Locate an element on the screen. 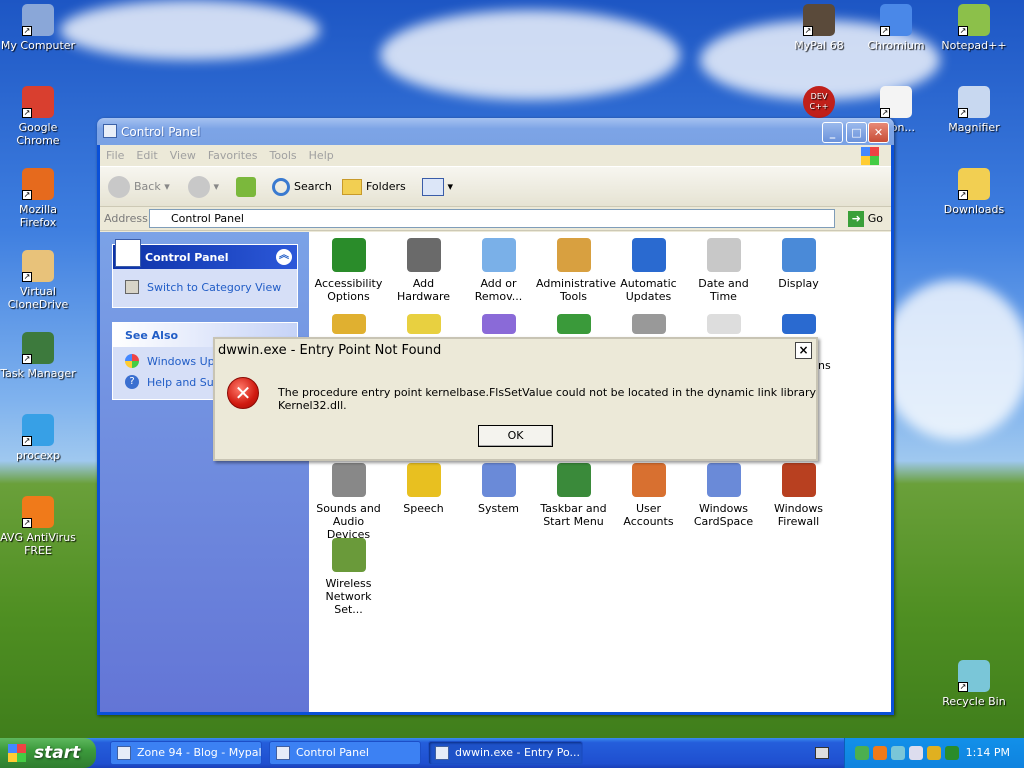 This screenshot has width=1024, height=768. cp-item: Date and Time is located at coordinates (723, 270).